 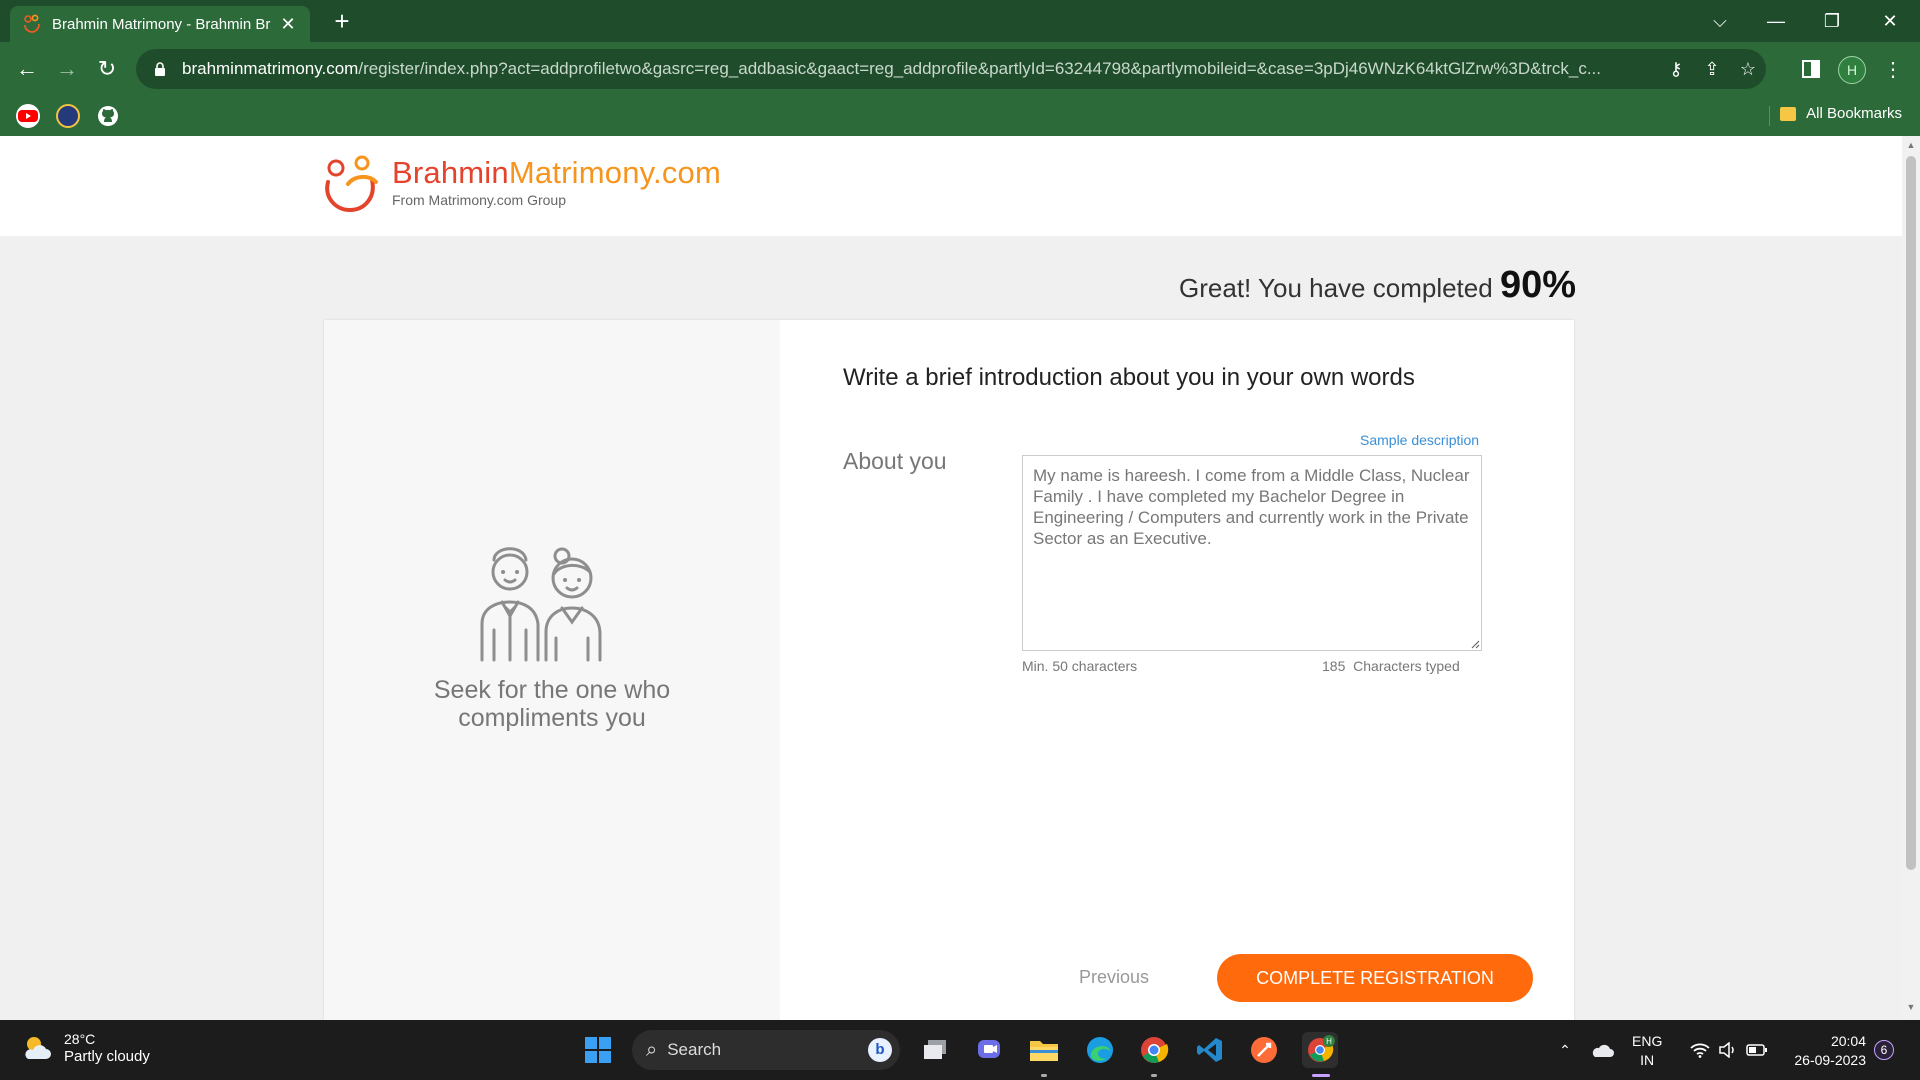 What do you see at coordinates (1375, 978) in the screenshot?
I see `complete-registration-button: COMPLETE REGISTRATION` at bounding box center [1375, 978].